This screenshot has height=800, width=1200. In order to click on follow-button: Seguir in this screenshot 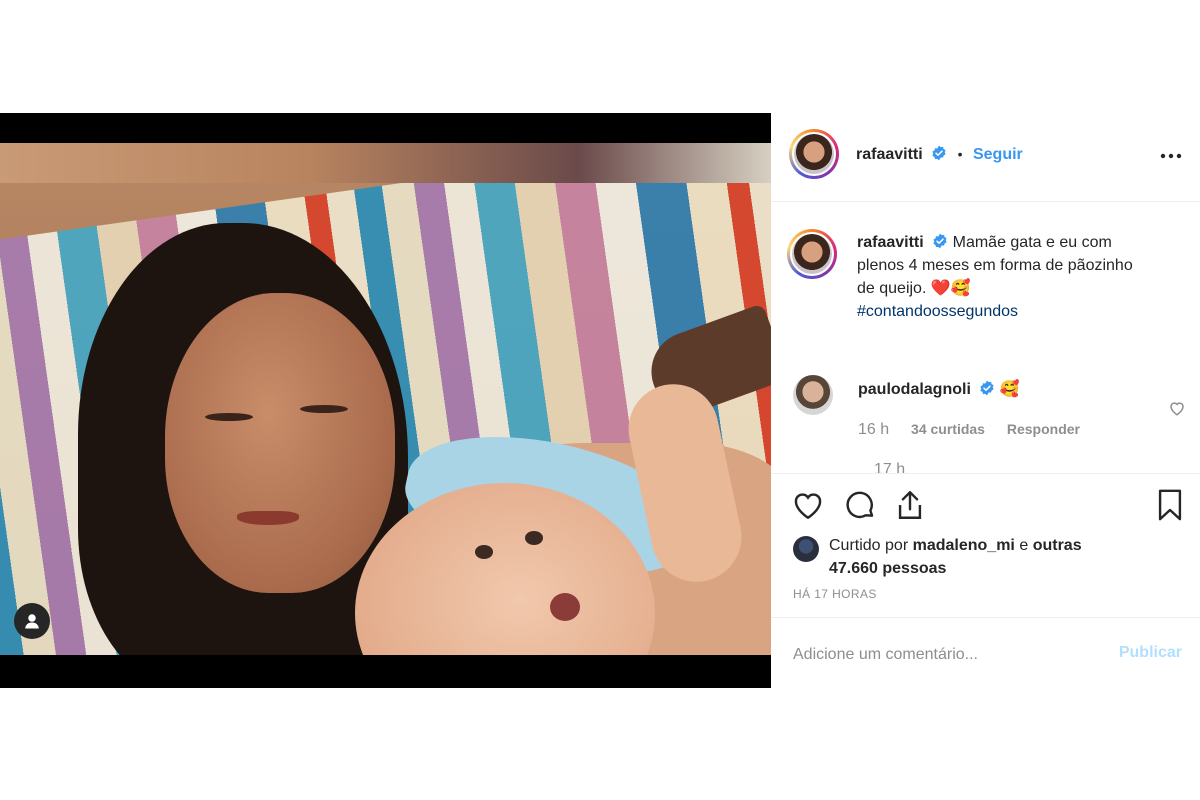, I will do `click(998, 154)`.